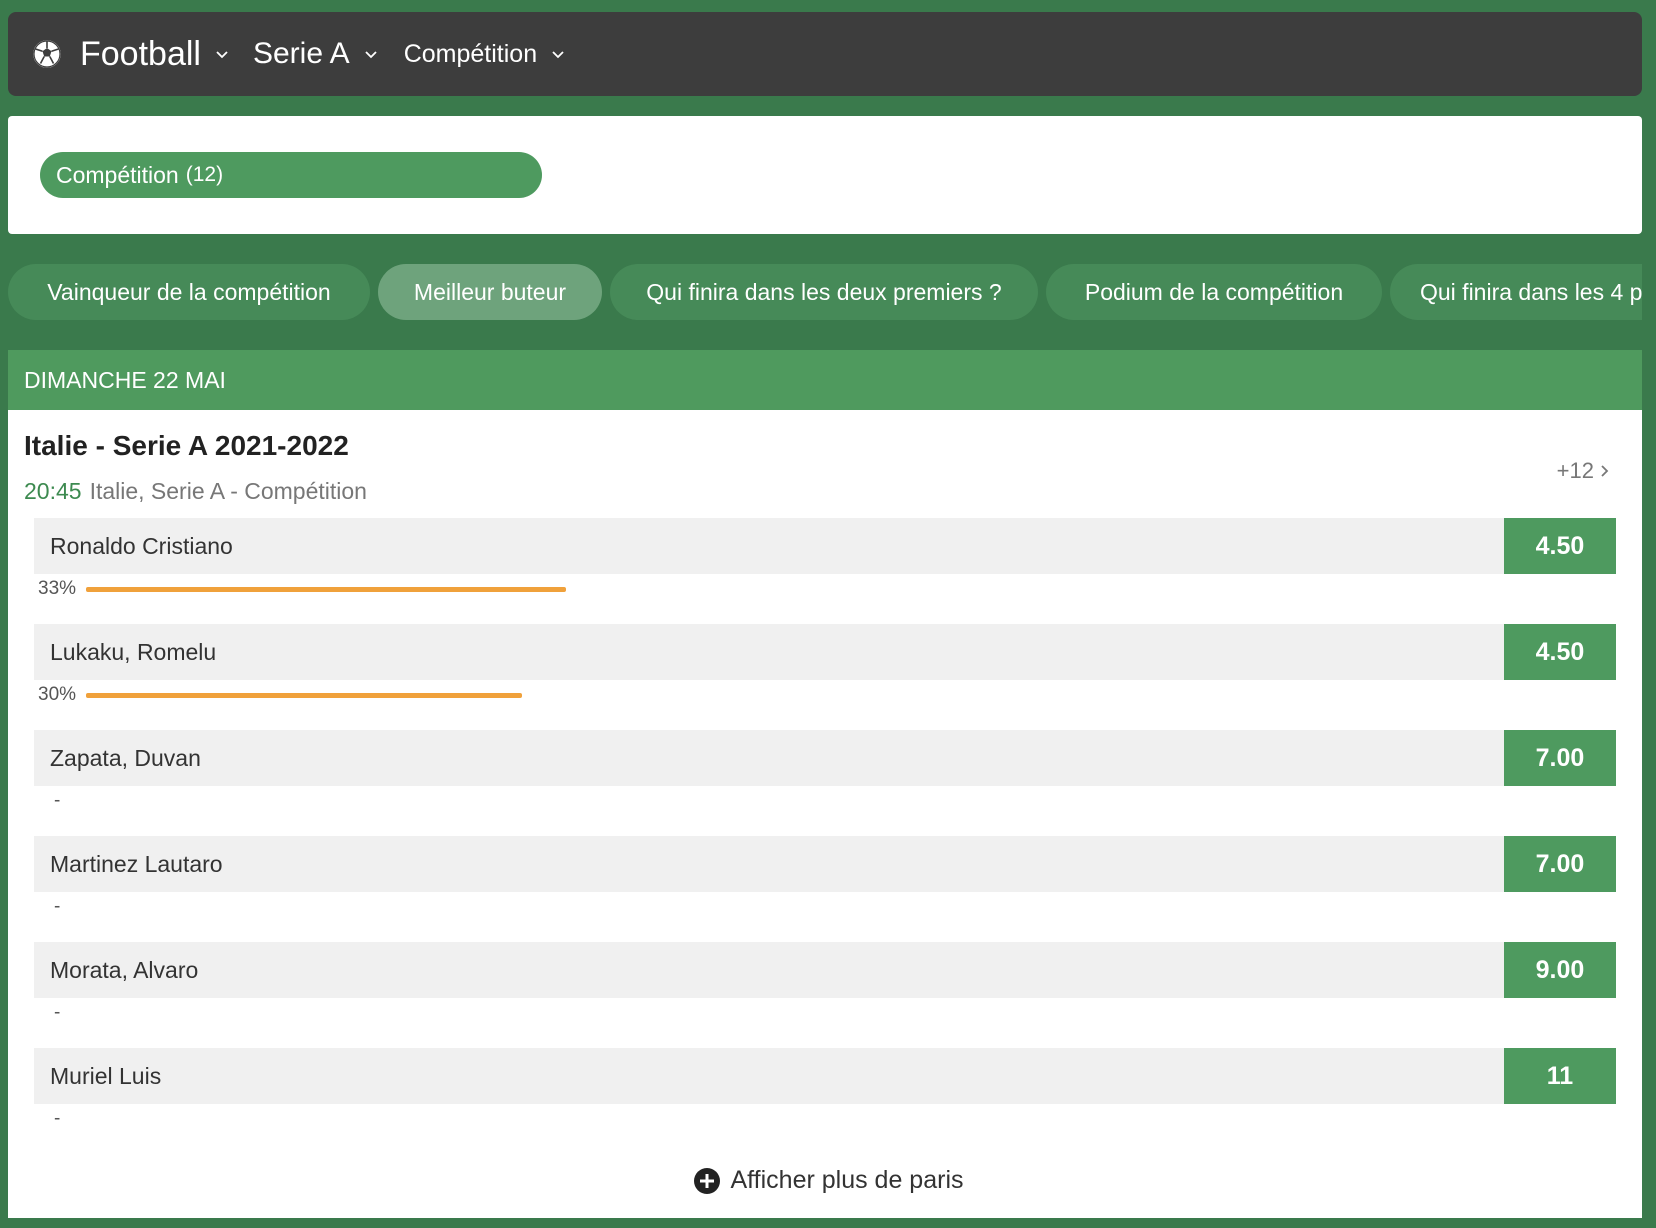  What do you see at coordinates (57, 588) in the screenshot?
I see `percentage-label: 33%` at bounding box center [57, 588].